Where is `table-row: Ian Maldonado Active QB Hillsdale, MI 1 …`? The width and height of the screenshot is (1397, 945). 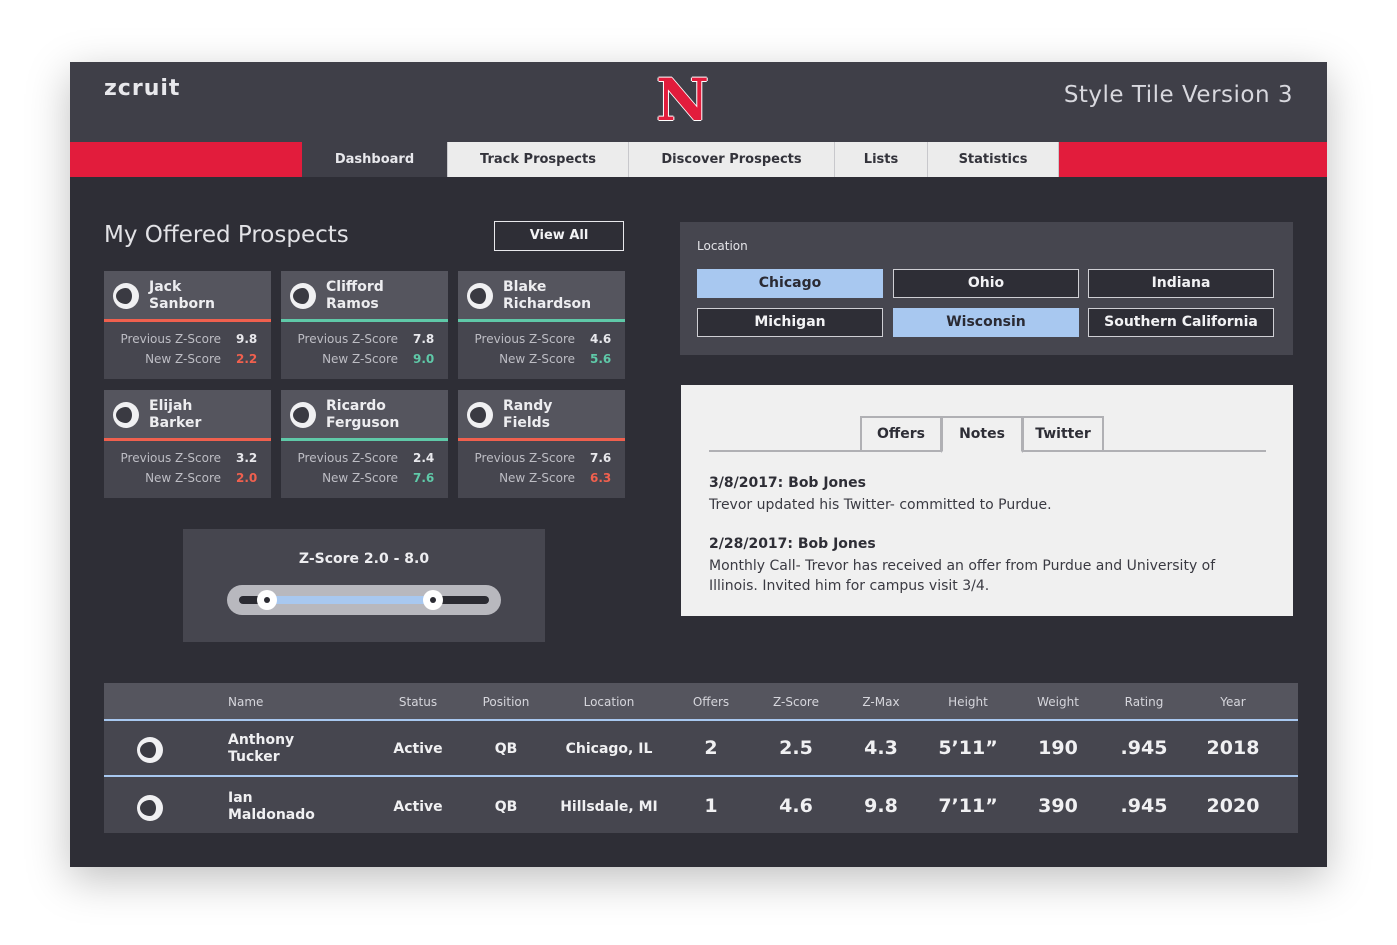
table-row: Ian Maldonado Active QB Hillsdale, MI 1 … is located at coordinates (701, 807).